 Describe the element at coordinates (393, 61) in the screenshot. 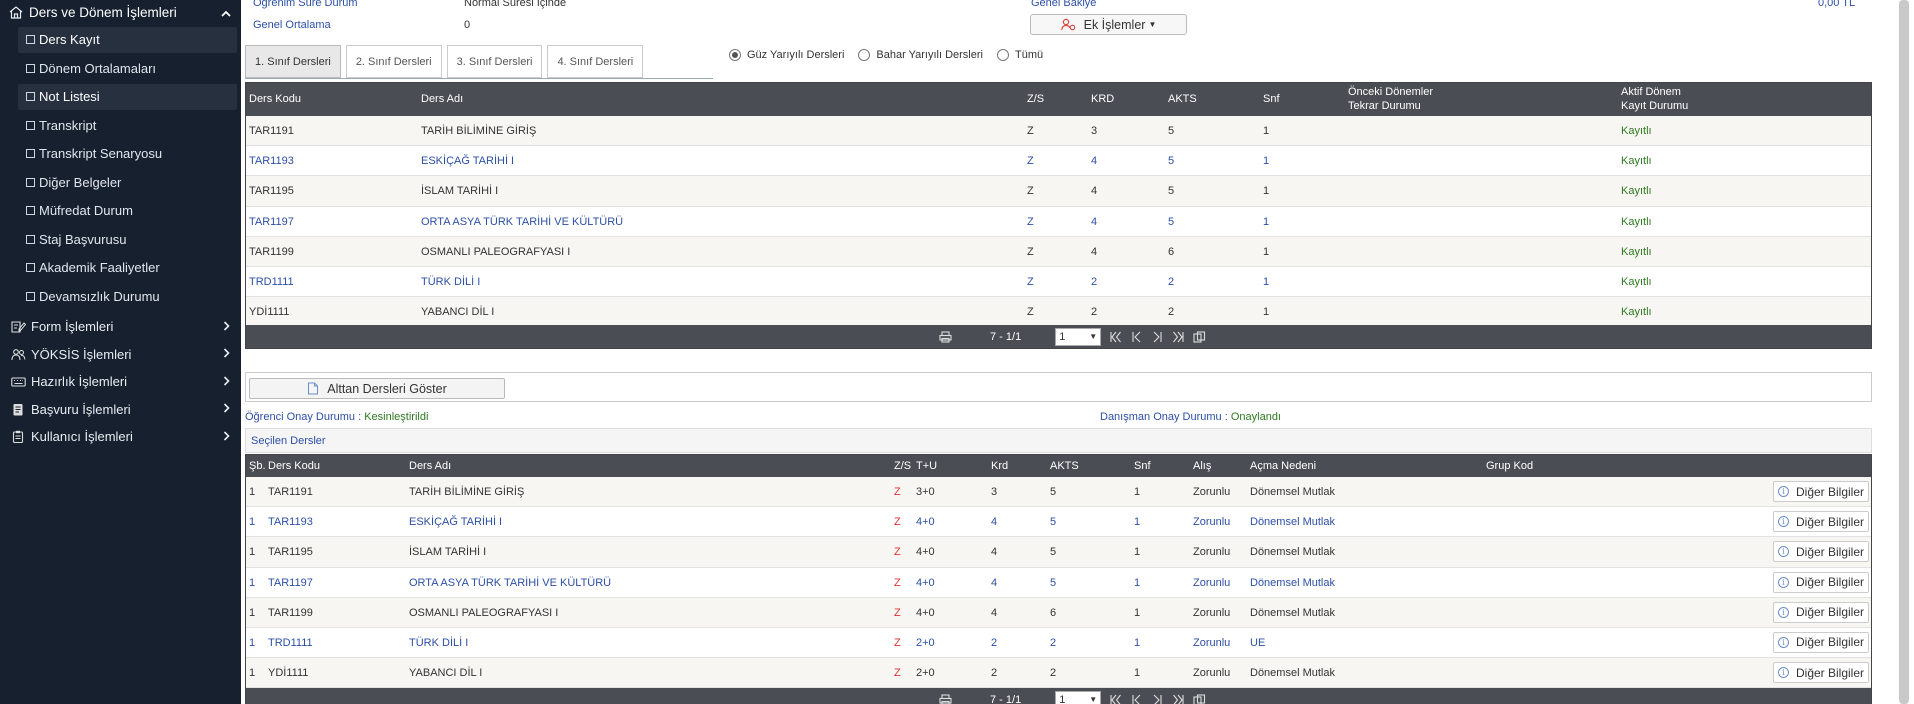

I see `tab-class-2: 2. Sınıf Dersleri` at that location.